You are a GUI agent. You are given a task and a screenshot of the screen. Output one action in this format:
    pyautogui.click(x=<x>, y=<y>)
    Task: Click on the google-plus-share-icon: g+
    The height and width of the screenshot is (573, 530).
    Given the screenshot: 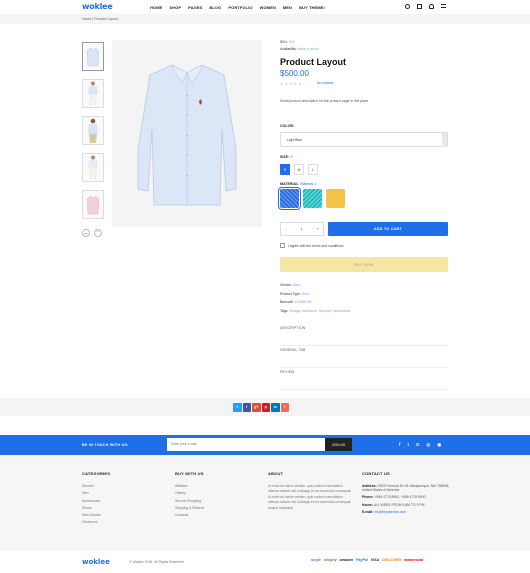 What is the action you would take?
    pyautogui.click(x=256, y=407)
    